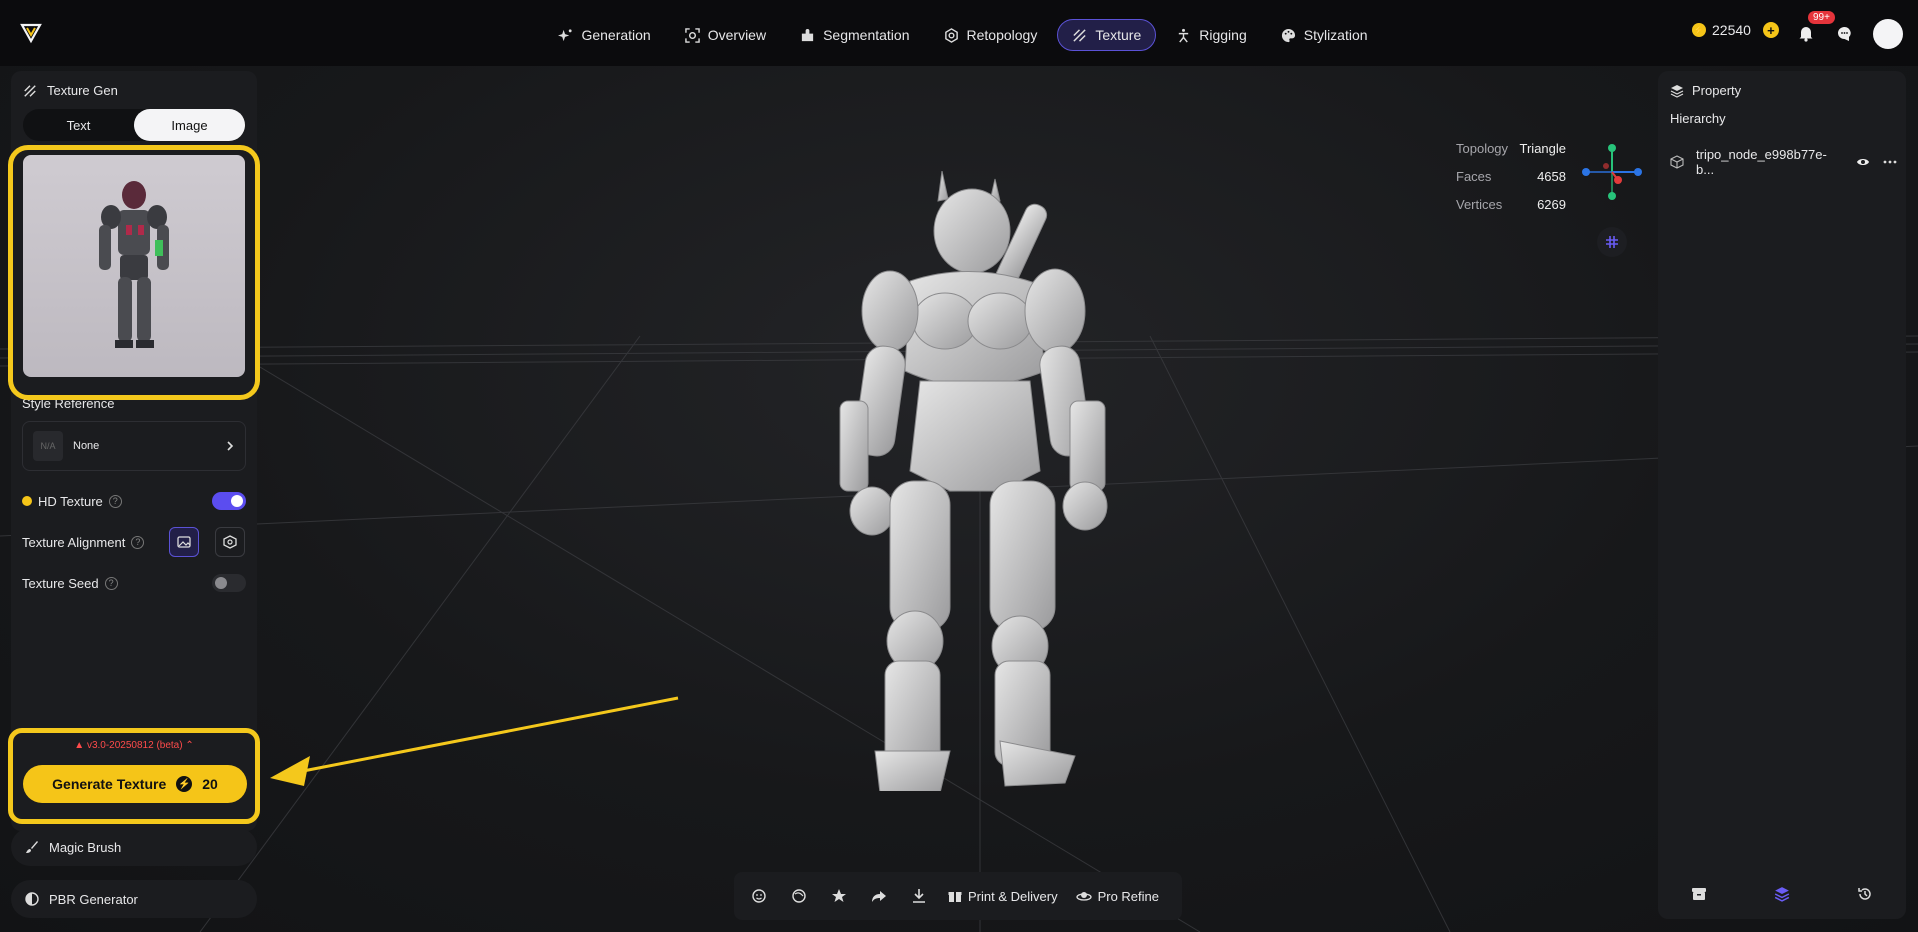 The image size is (1918, 932). I want to click on history-icon, so click(1865, 894).